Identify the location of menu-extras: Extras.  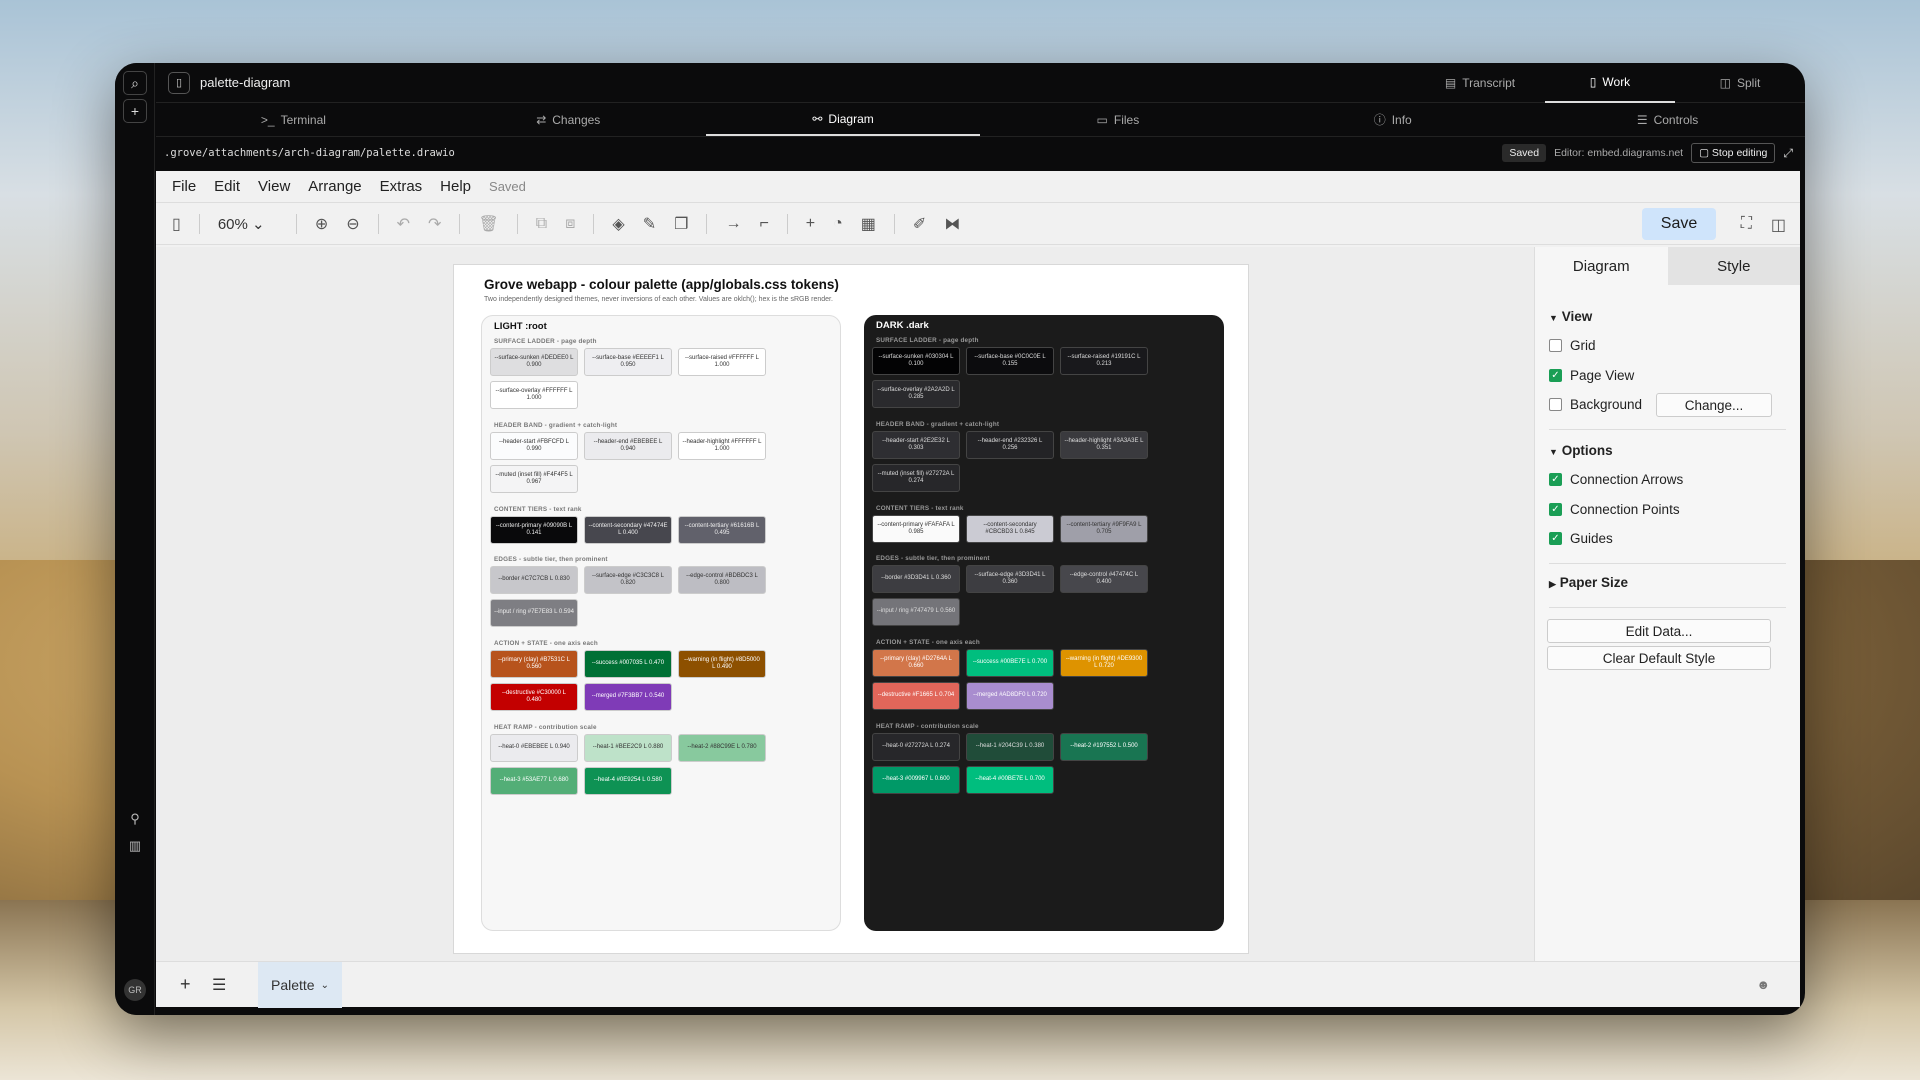
(401, 186).